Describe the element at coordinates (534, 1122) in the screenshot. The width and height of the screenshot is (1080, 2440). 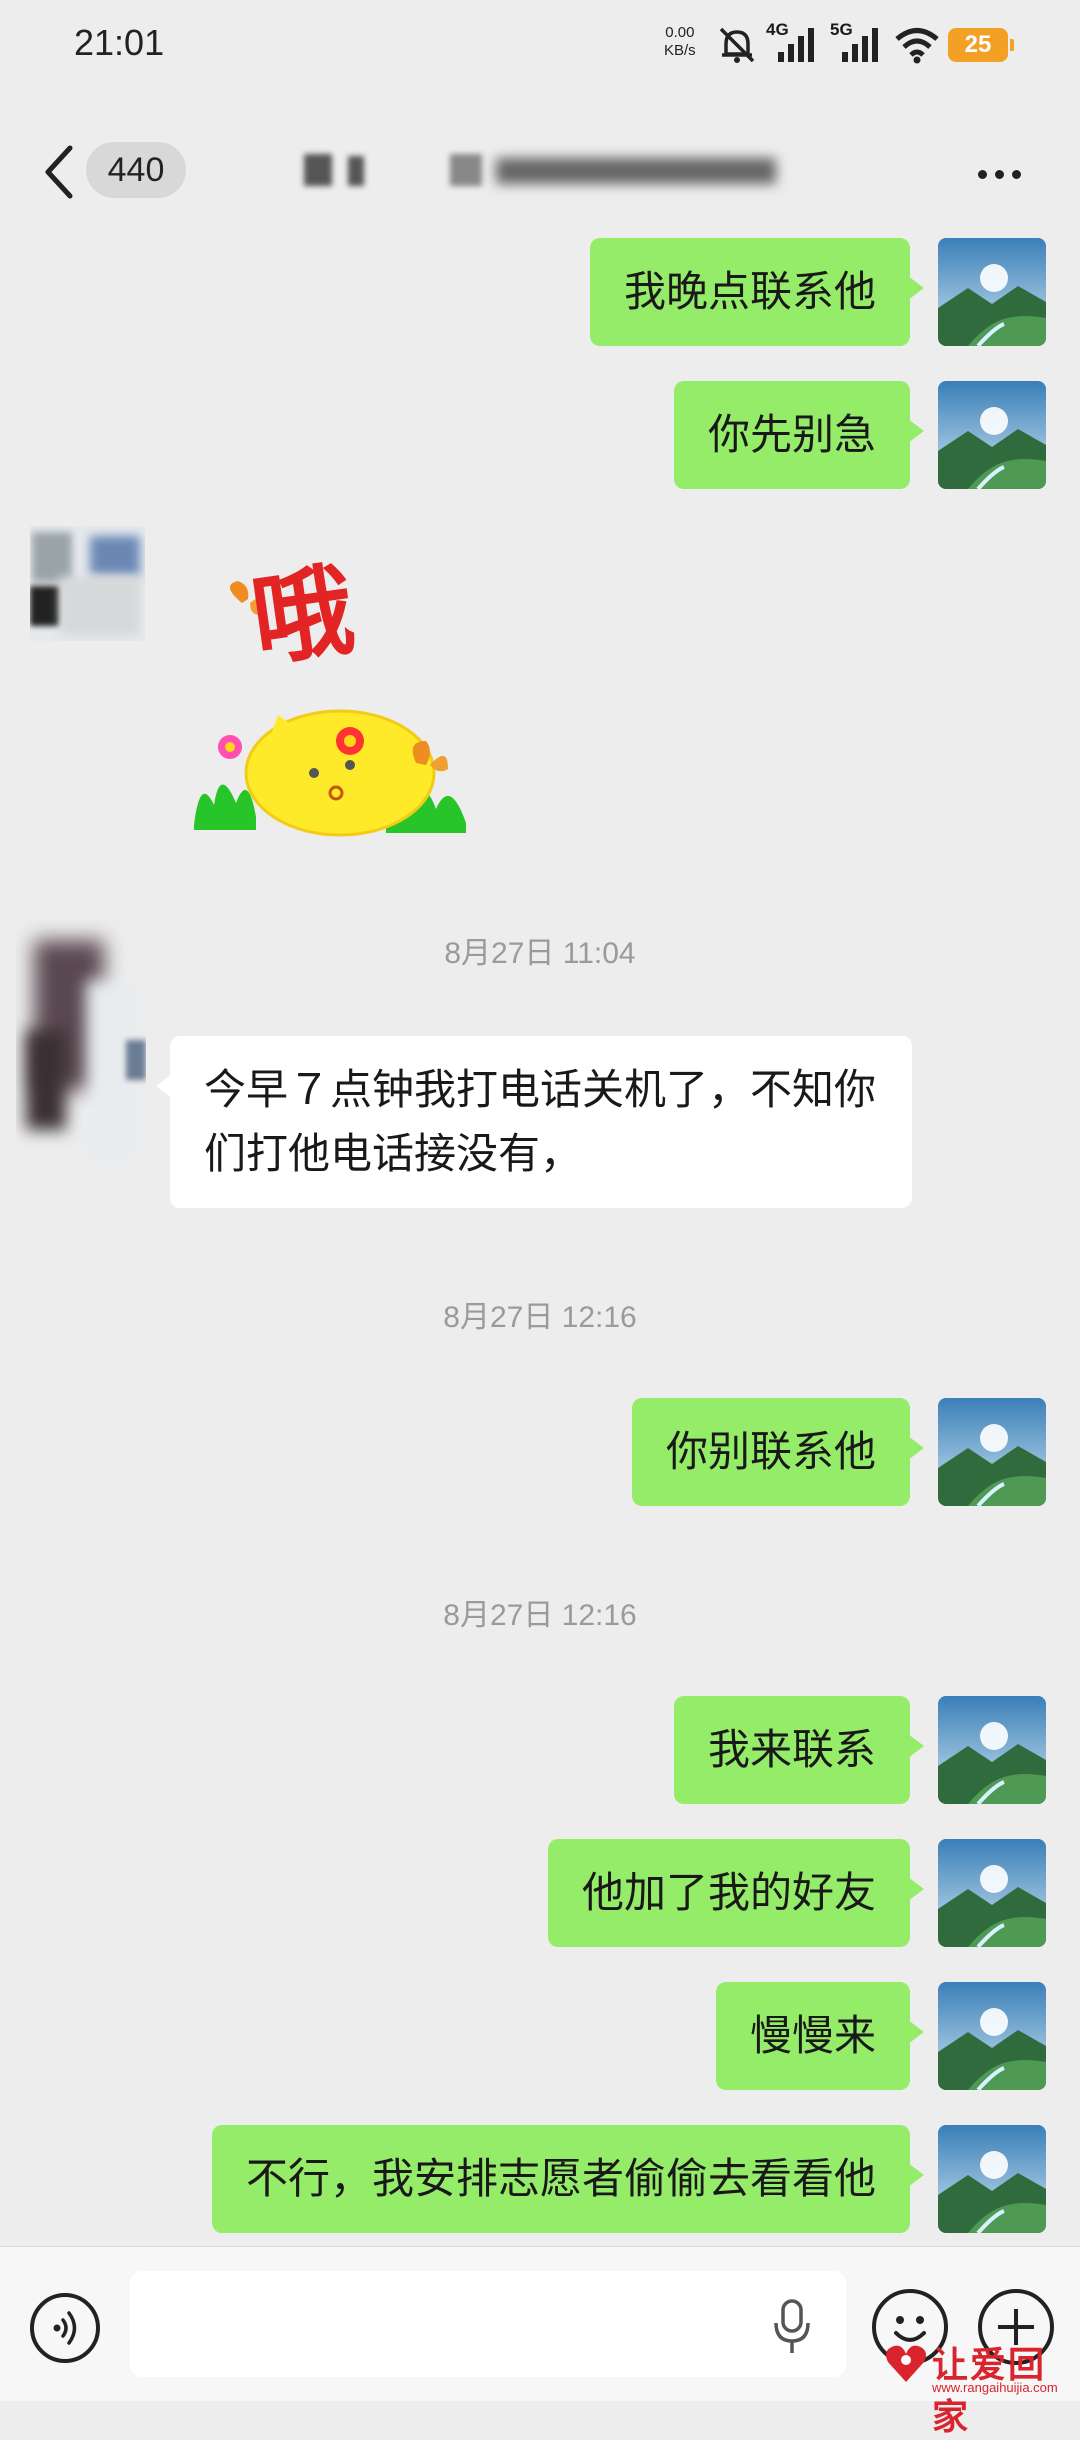
I see `message-bubble-incoming: 今早７点钟我打电话关机了，不知你们打他电话接没有，` at that location.